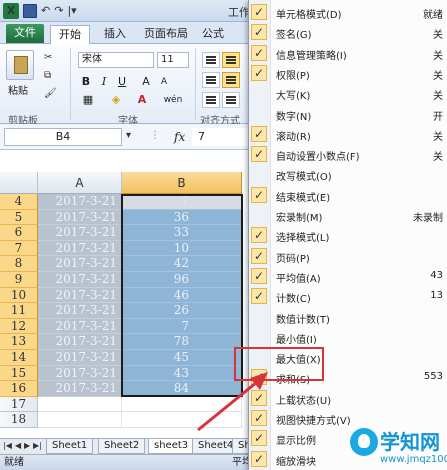 The height and width of the screenshot is (470, 447). What do you see at coordinates (348, 337) in the screenshot?
I see `menu-item: 最小值(I)` at bounding box center [348, 337].